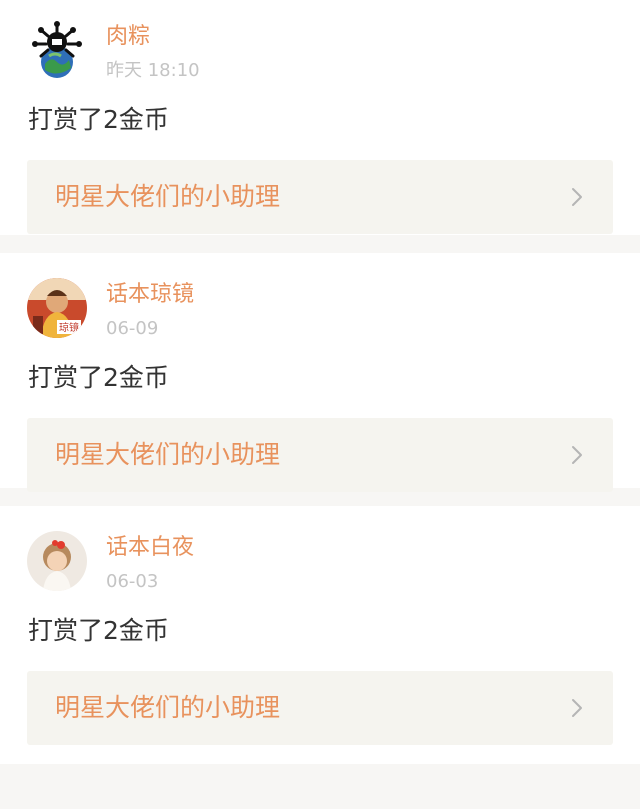 This screenshot has height=809, width=640. I want to click on username: 话本白夜, so click(150, 548).